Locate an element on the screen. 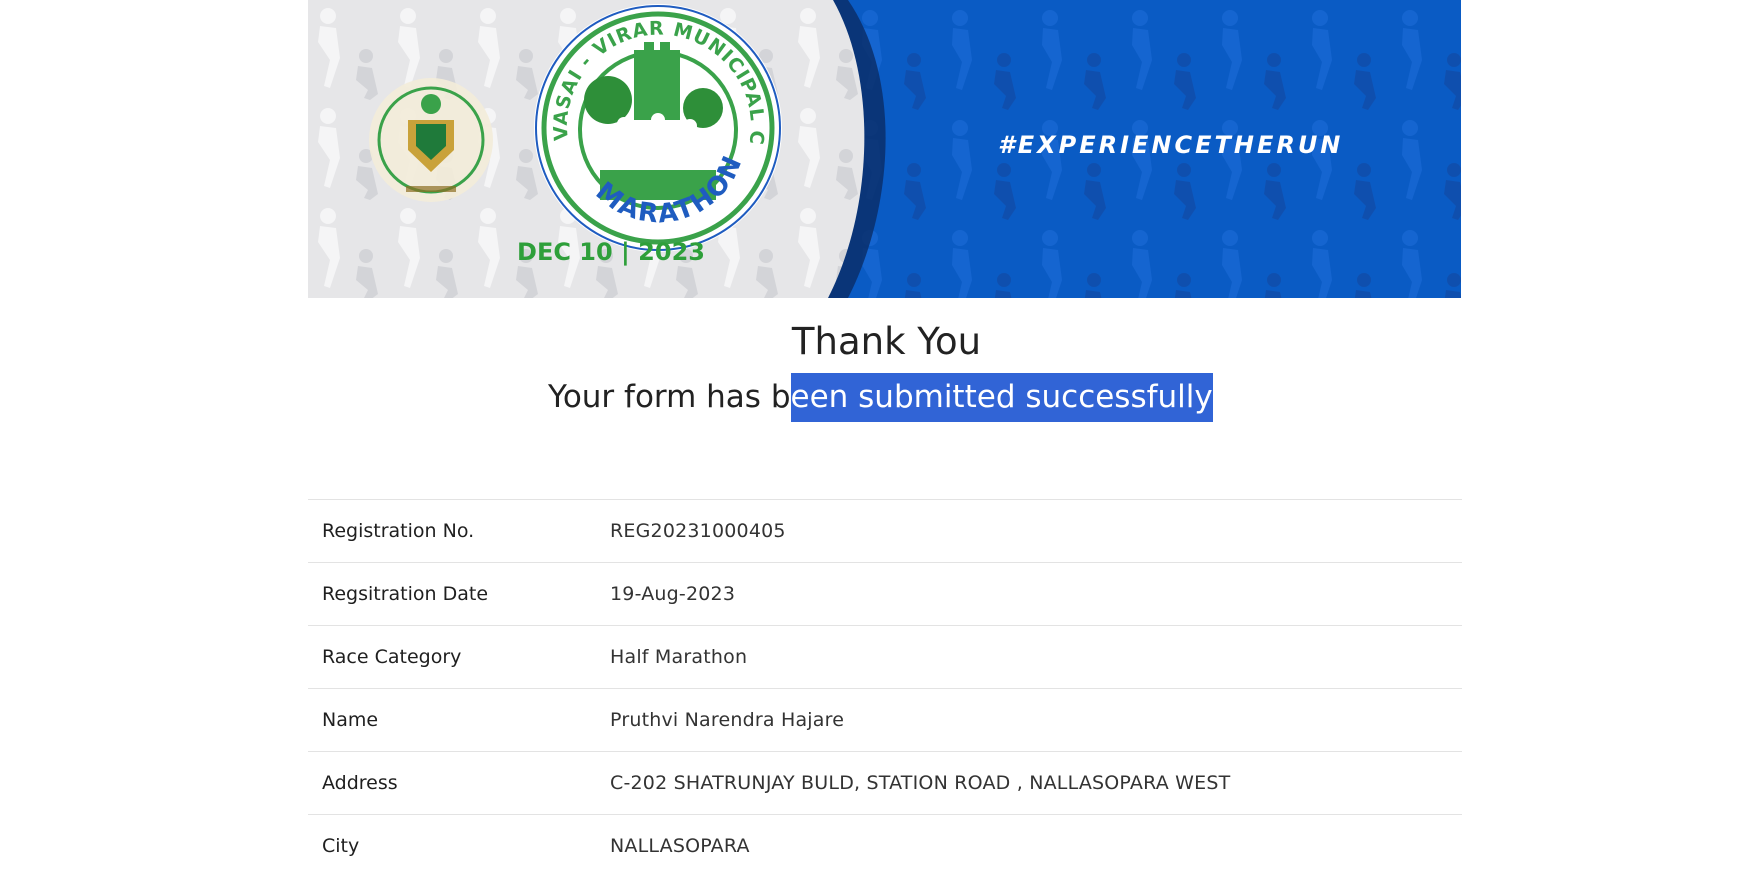 This screenshot has width=1753, height=870. row-value: REG20231000405 is located at coordinates (698, 531).